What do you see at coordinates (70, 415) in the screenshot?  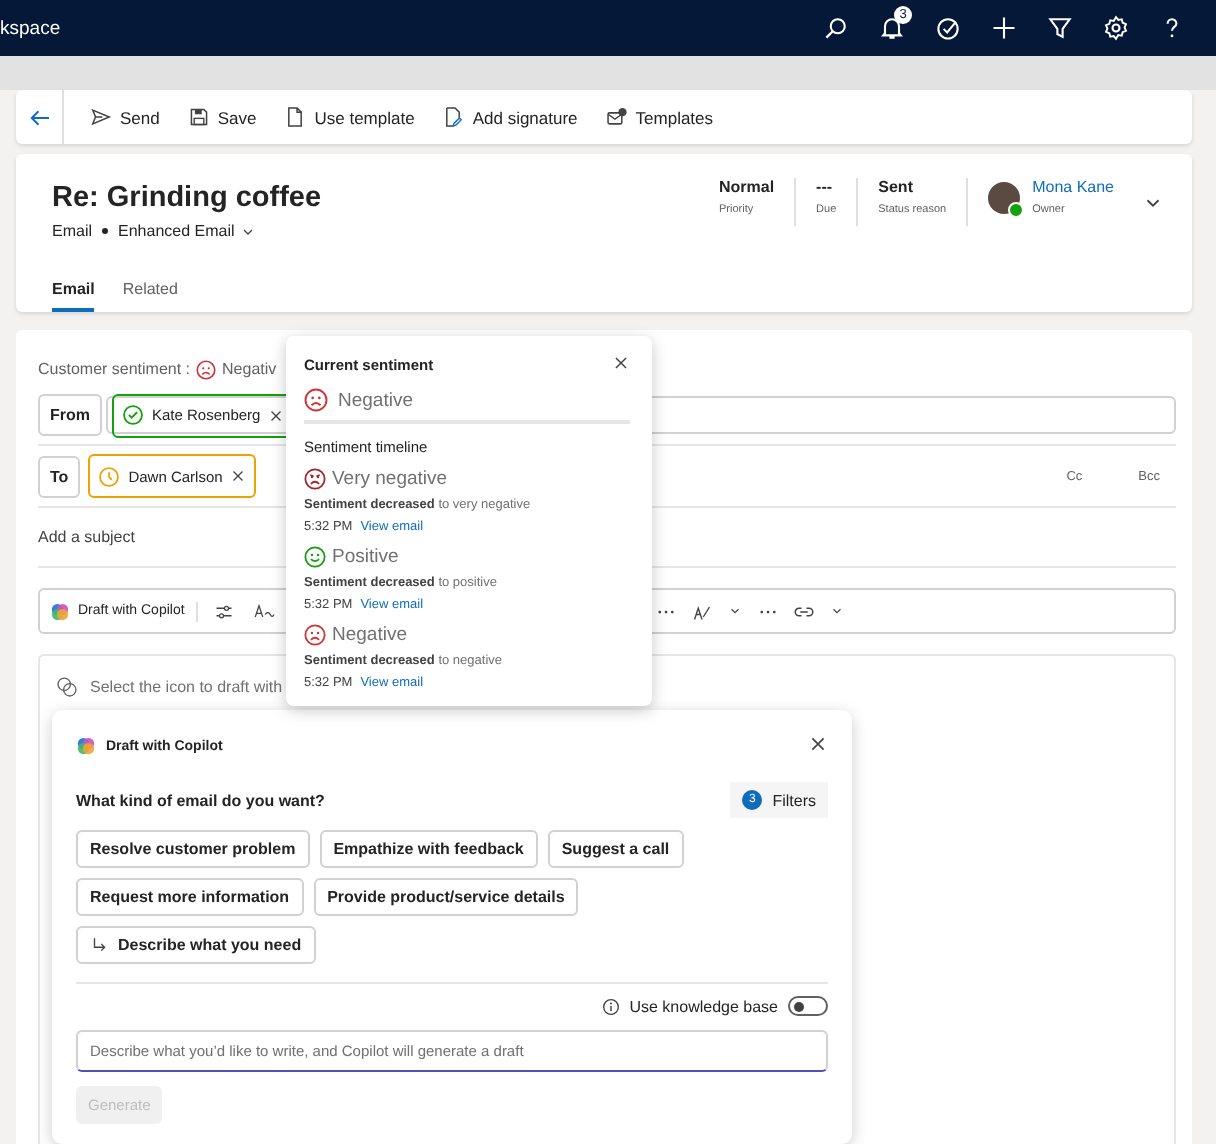 I see `recipient-label-button: From` at bounding box center [70, 415].